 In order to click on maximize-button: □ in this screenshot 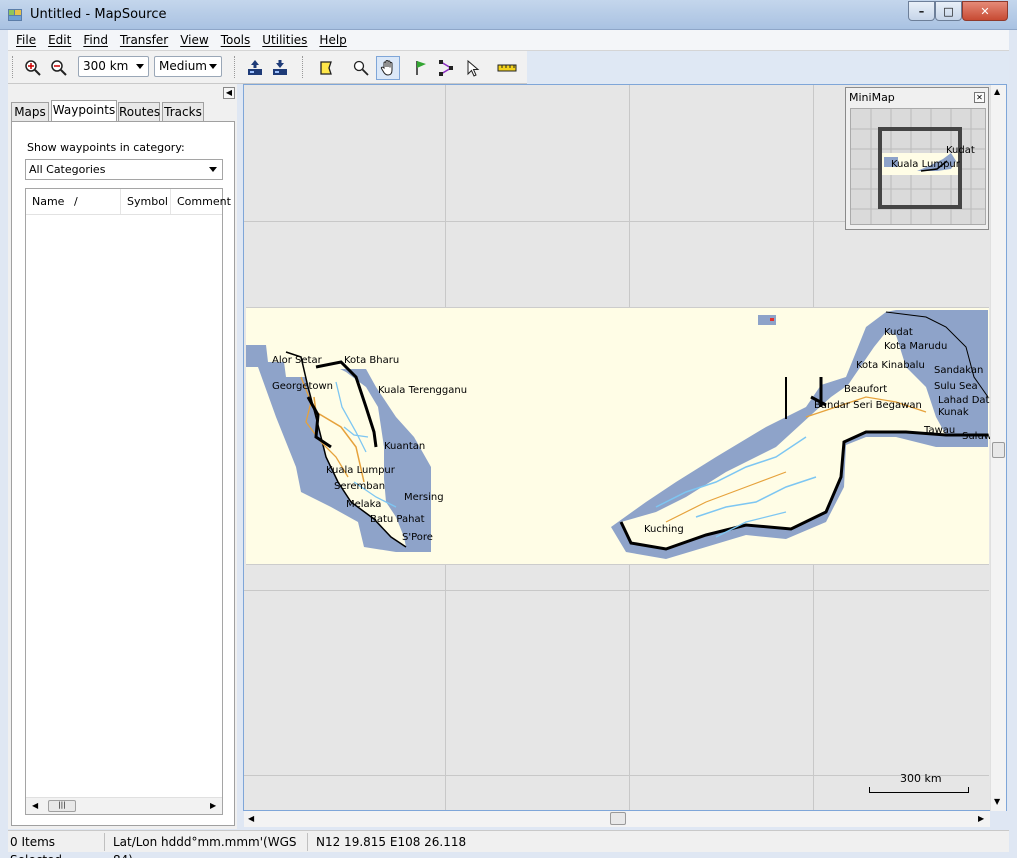, I will do `click(948, 11)`.